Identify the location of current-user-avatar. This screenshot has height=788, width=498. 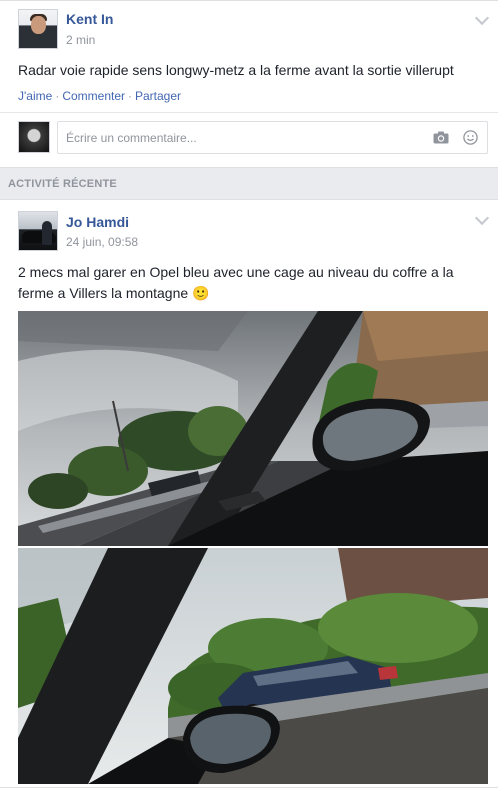
(34, 137).